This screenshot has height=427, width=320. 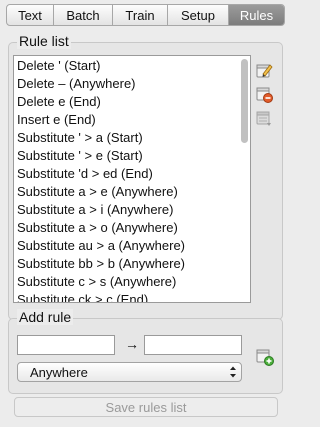 What do you see at coordinates (44, 41) in the screenshot?
I see `rule-list-title: Rule list` at bounding box center [44, 41].